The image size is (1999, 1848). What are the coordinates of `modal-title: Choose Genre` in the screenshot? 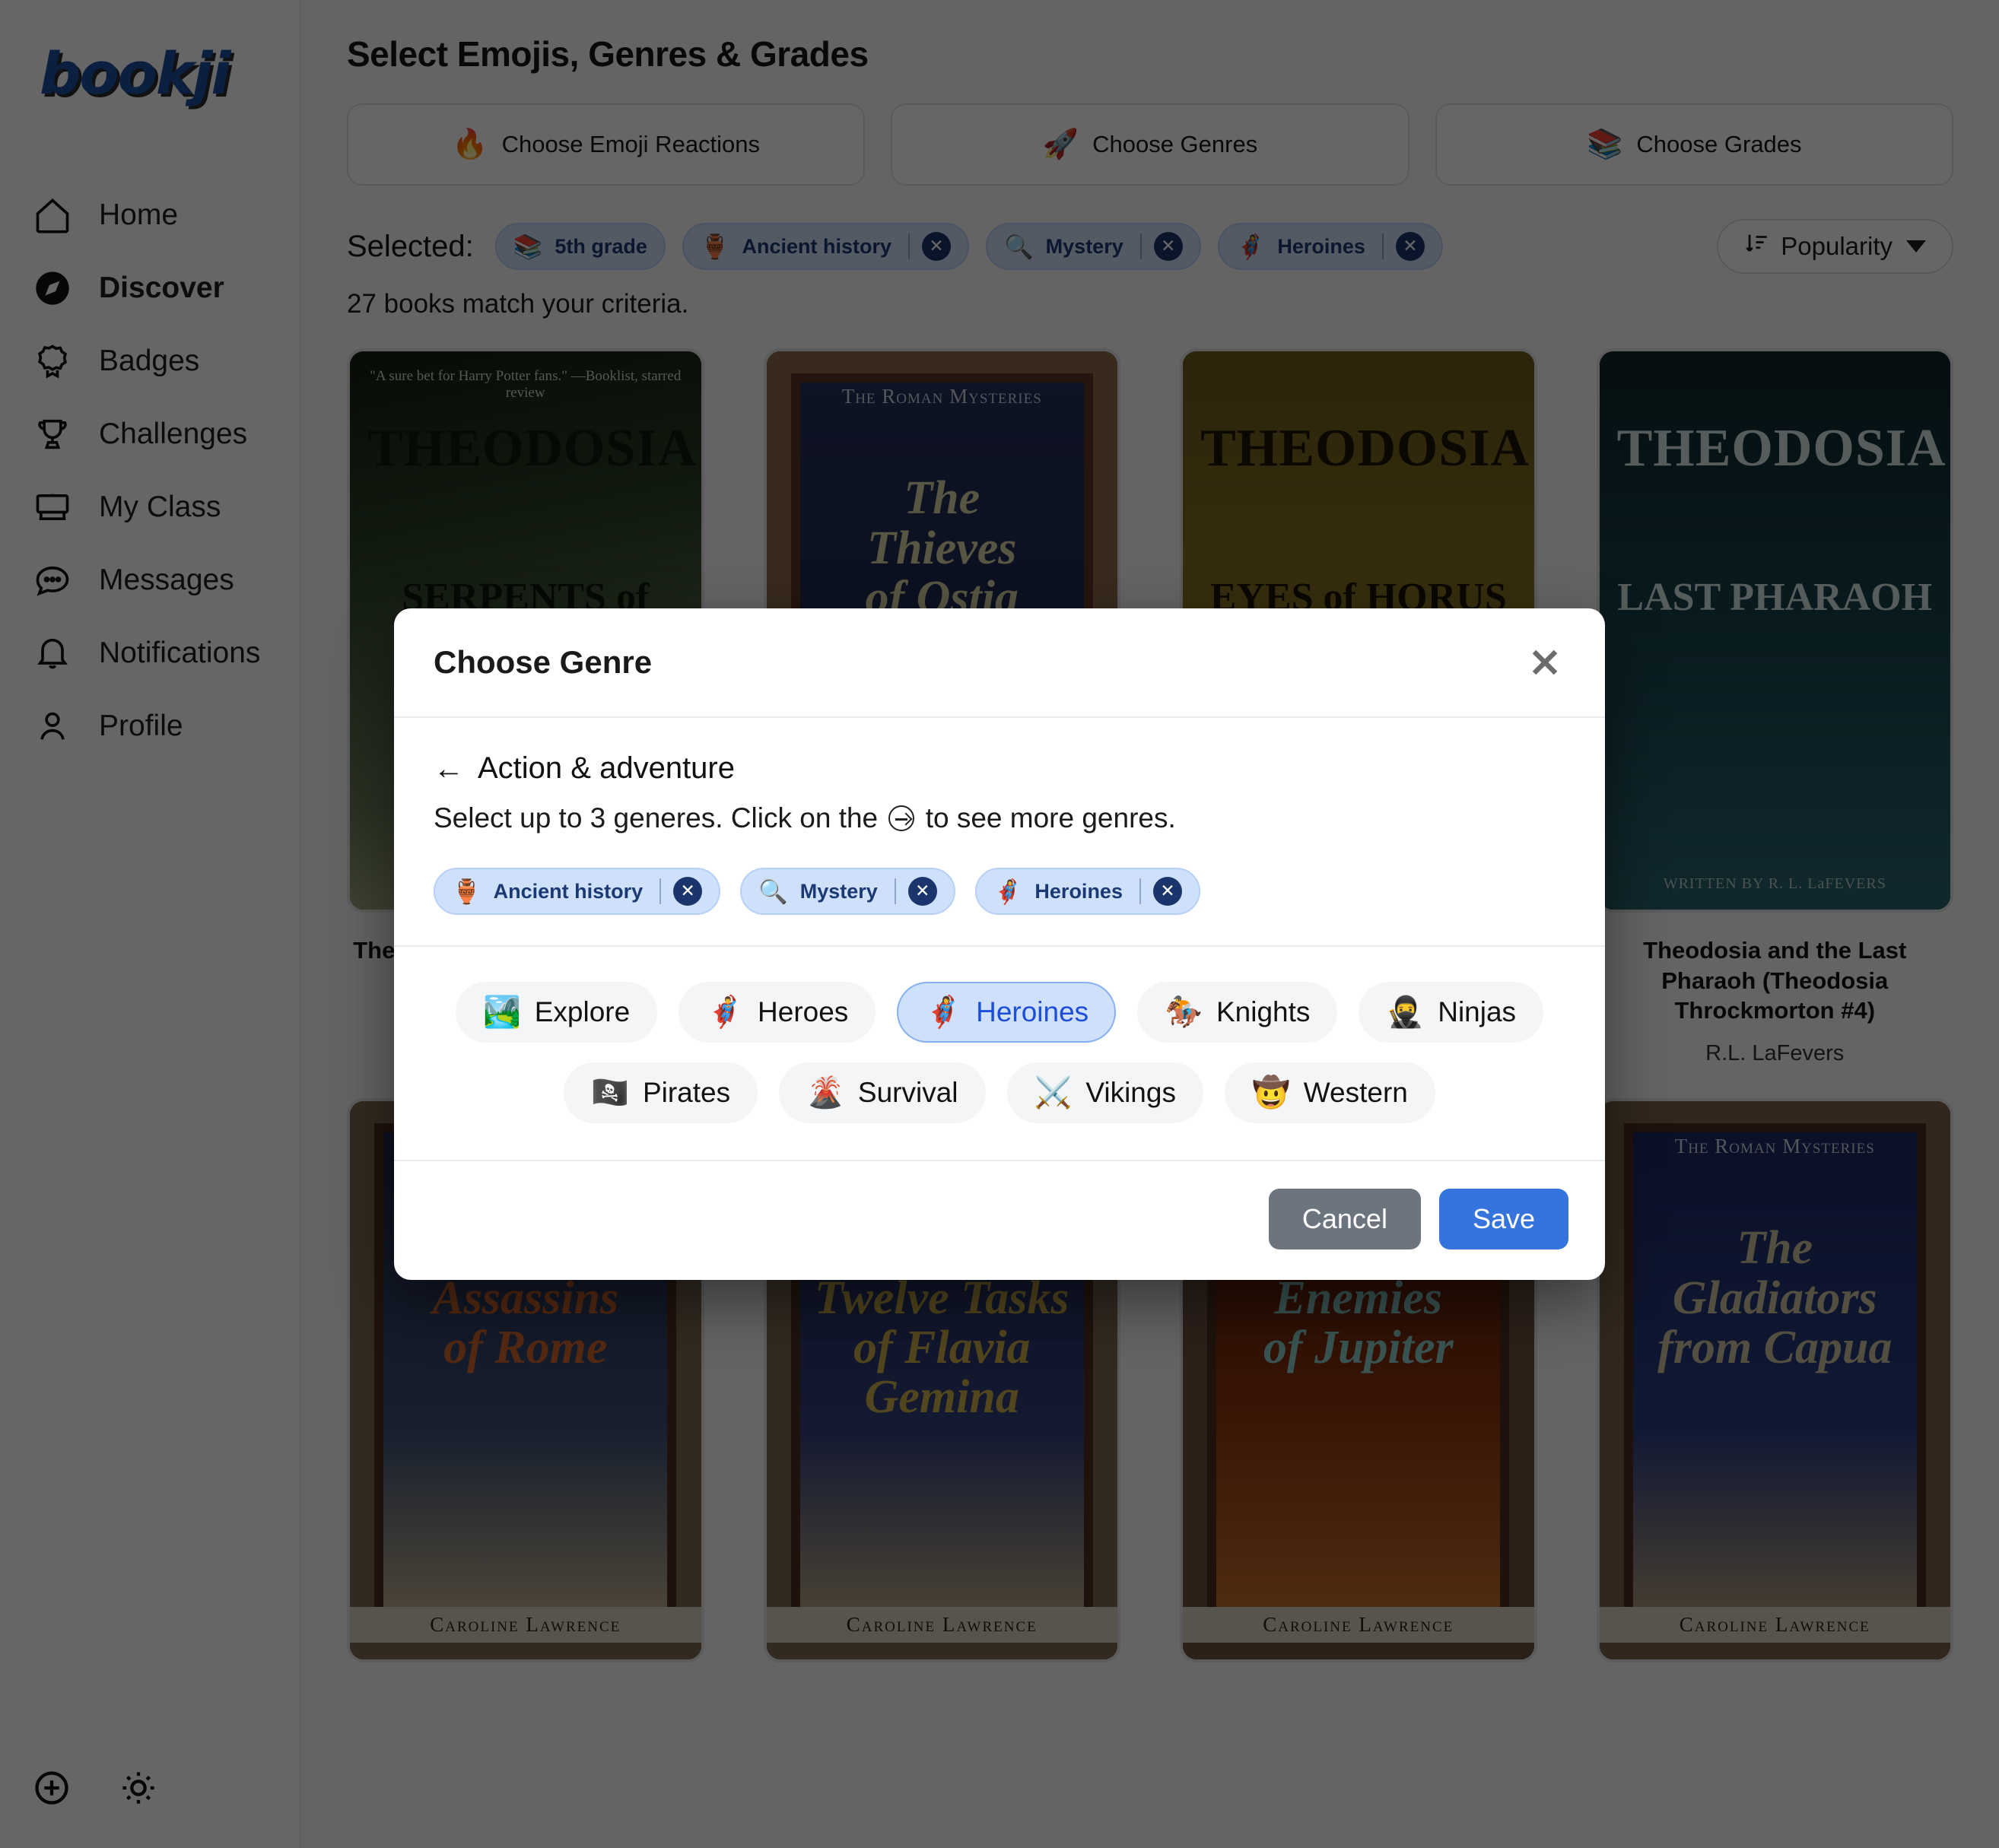 It's located at (544, 662).